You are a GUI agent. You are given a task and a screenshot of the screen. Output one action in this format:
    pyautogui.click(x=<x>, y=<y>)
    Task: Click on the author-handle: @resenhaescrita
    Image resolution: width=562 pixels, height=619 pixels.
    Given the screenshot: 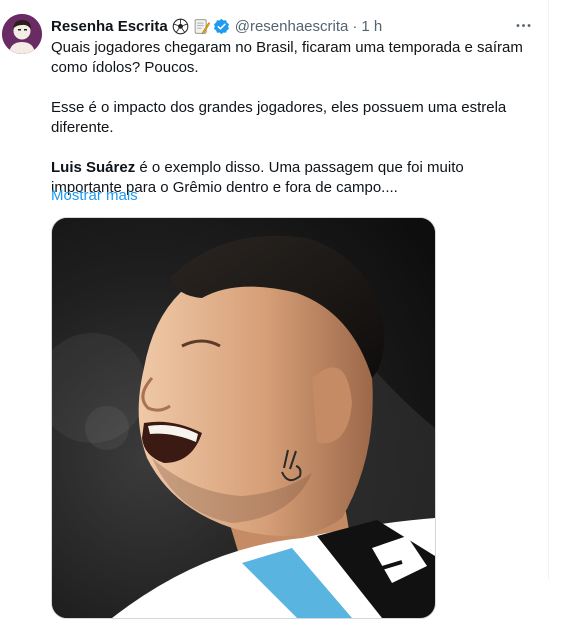 What is the action you would take?
    pyautogui.click(x=292, y=26)
    